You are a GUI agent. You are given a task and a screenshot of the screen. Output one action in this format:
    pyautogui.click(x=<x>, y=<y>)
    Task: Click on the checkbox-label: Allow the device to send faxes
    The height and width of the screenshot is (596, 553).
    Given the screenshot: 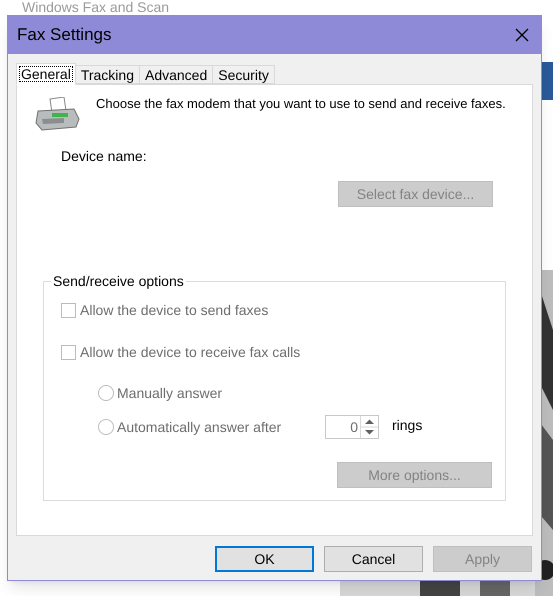 What is the action you would take?
    pyautogui.click(x=174, y=310)
    